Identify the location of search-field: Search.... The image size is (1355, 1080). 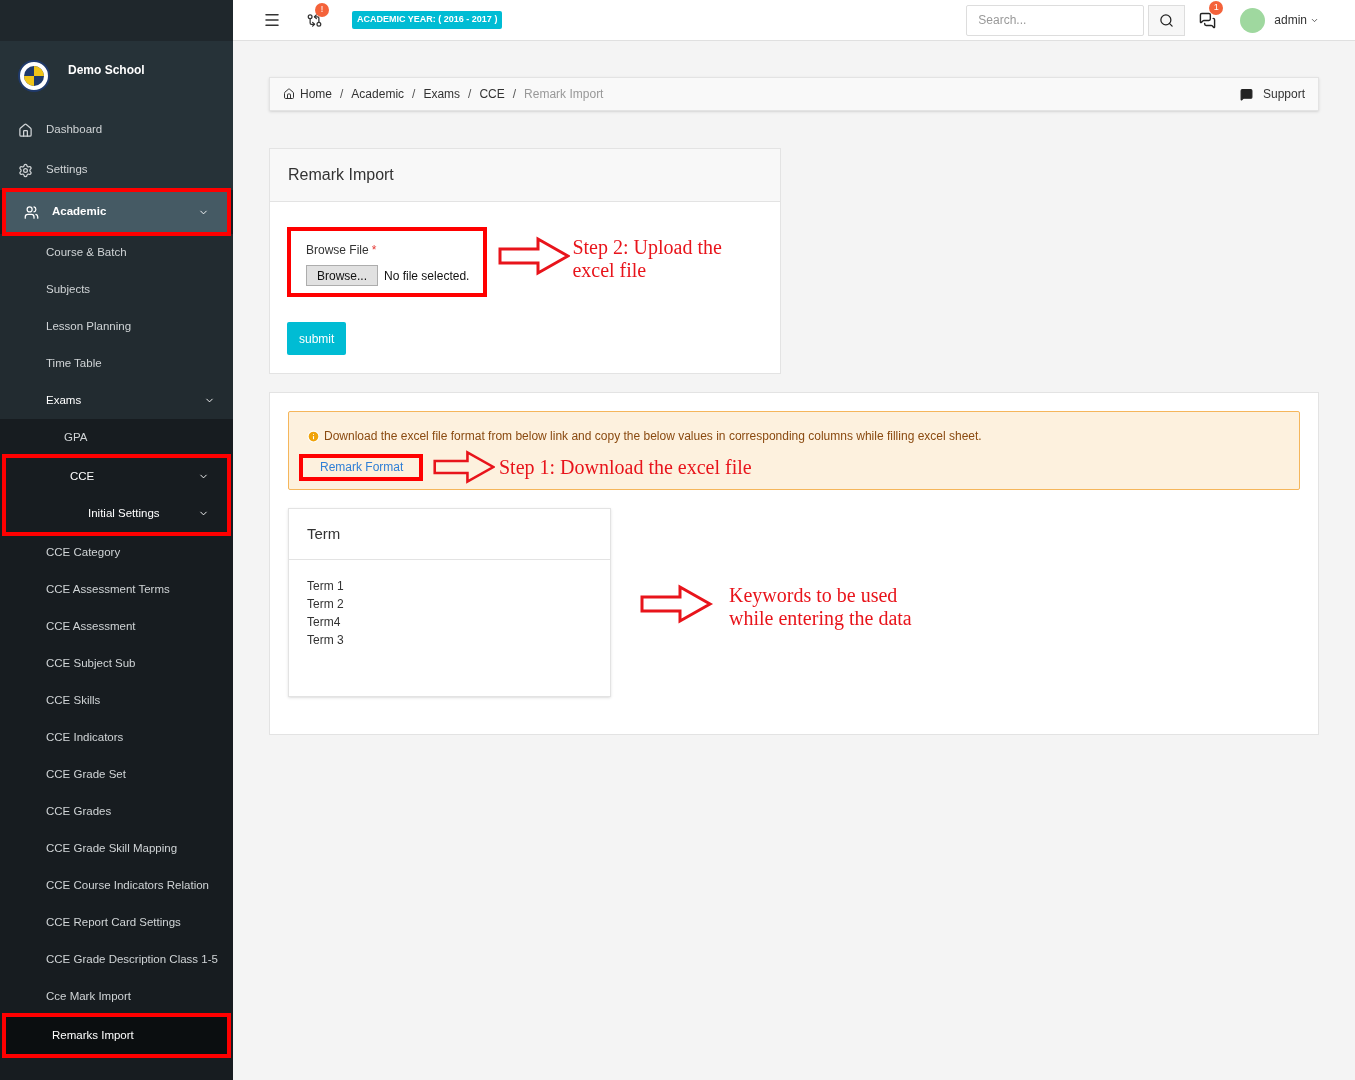
(1055, 20).